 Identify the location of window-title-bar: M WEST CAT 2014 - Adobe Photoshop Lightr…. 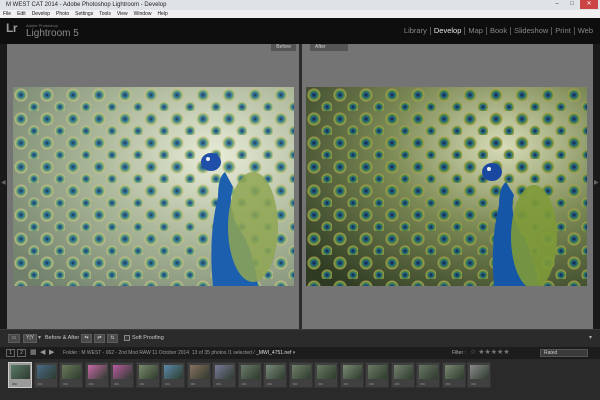
(300, 5).